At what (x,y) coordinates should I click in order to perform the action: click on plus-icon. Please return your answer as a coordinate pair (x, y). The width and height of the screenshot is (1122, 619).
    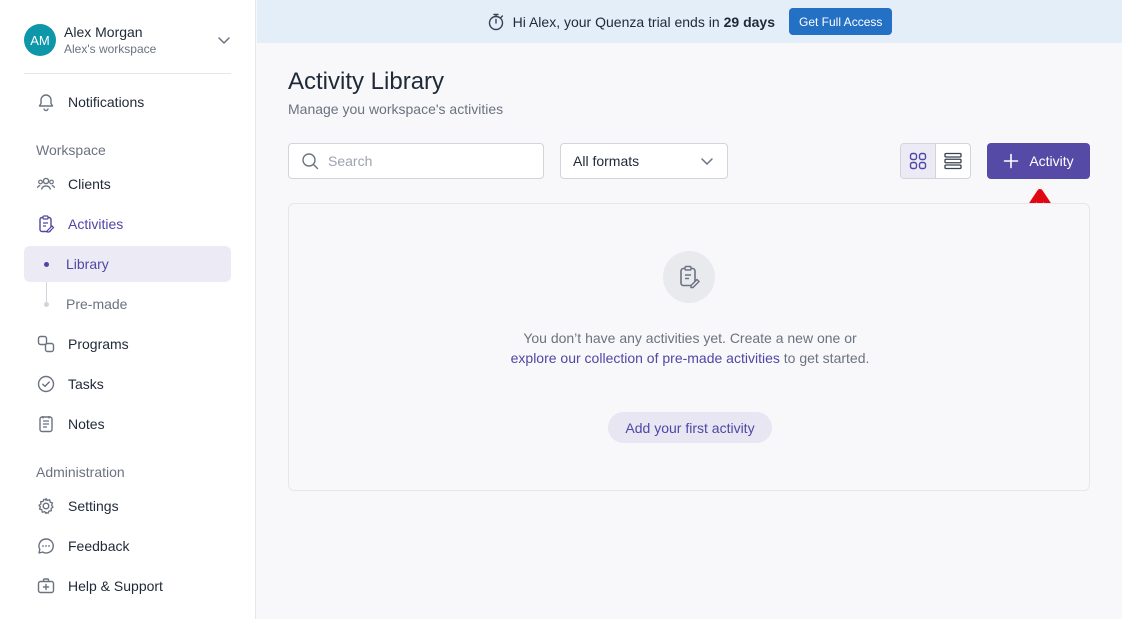
    Looking at the image, I should click on (1011, 161).